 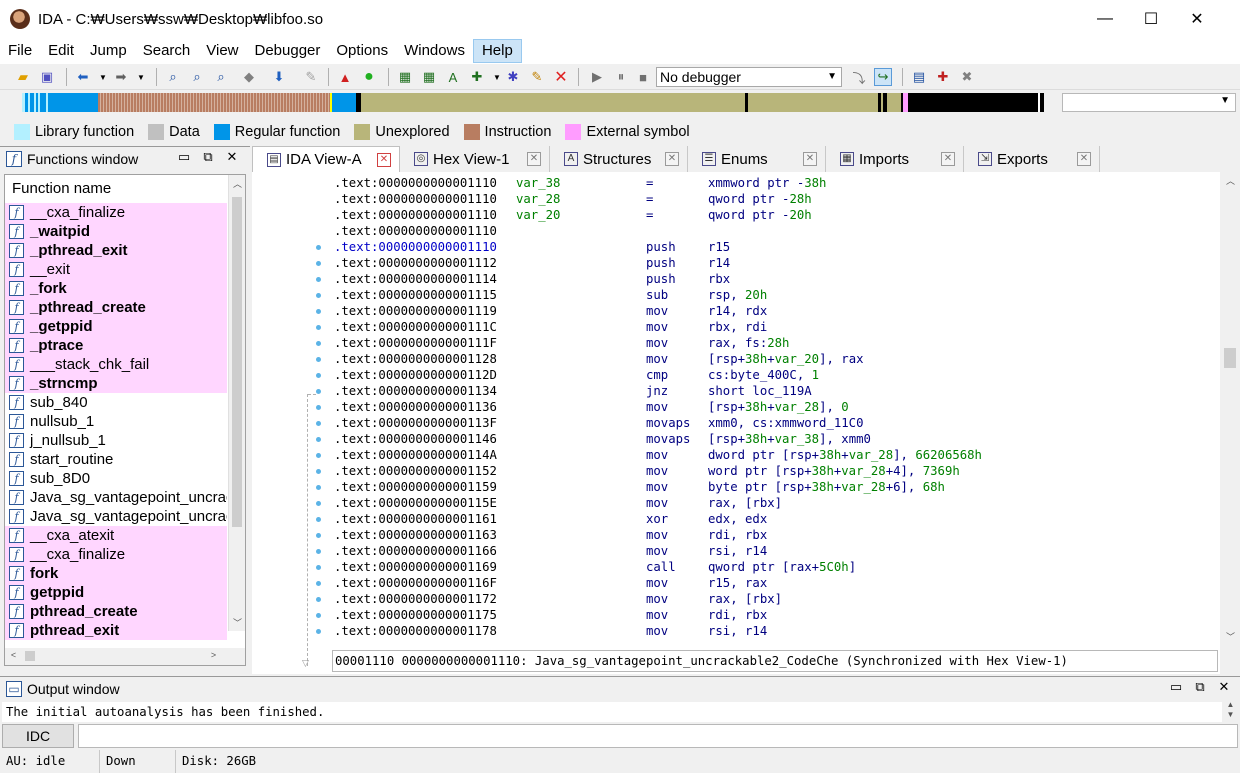 I want to click on close-panel-icon: ✕, so click(x=1224, y=687).